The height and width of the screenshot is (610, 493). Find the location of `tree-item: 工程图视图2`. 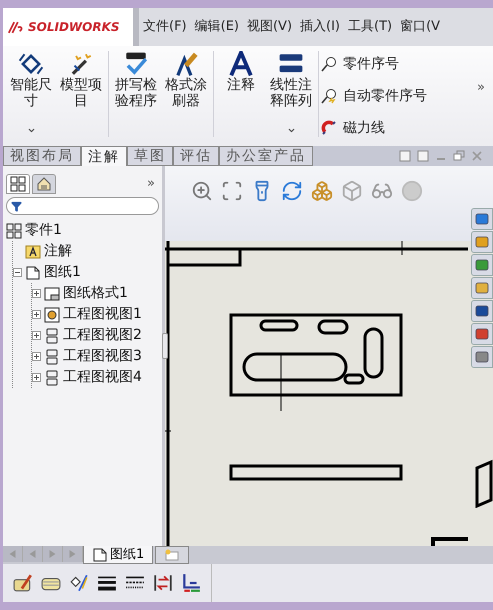

tree-item: 工程图视图2 is located at coordinates (102, 335).